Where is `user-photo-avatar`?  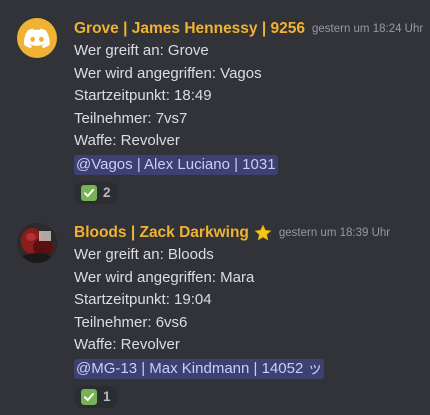
user-photo-avatar is located at coordinates (37, 243).